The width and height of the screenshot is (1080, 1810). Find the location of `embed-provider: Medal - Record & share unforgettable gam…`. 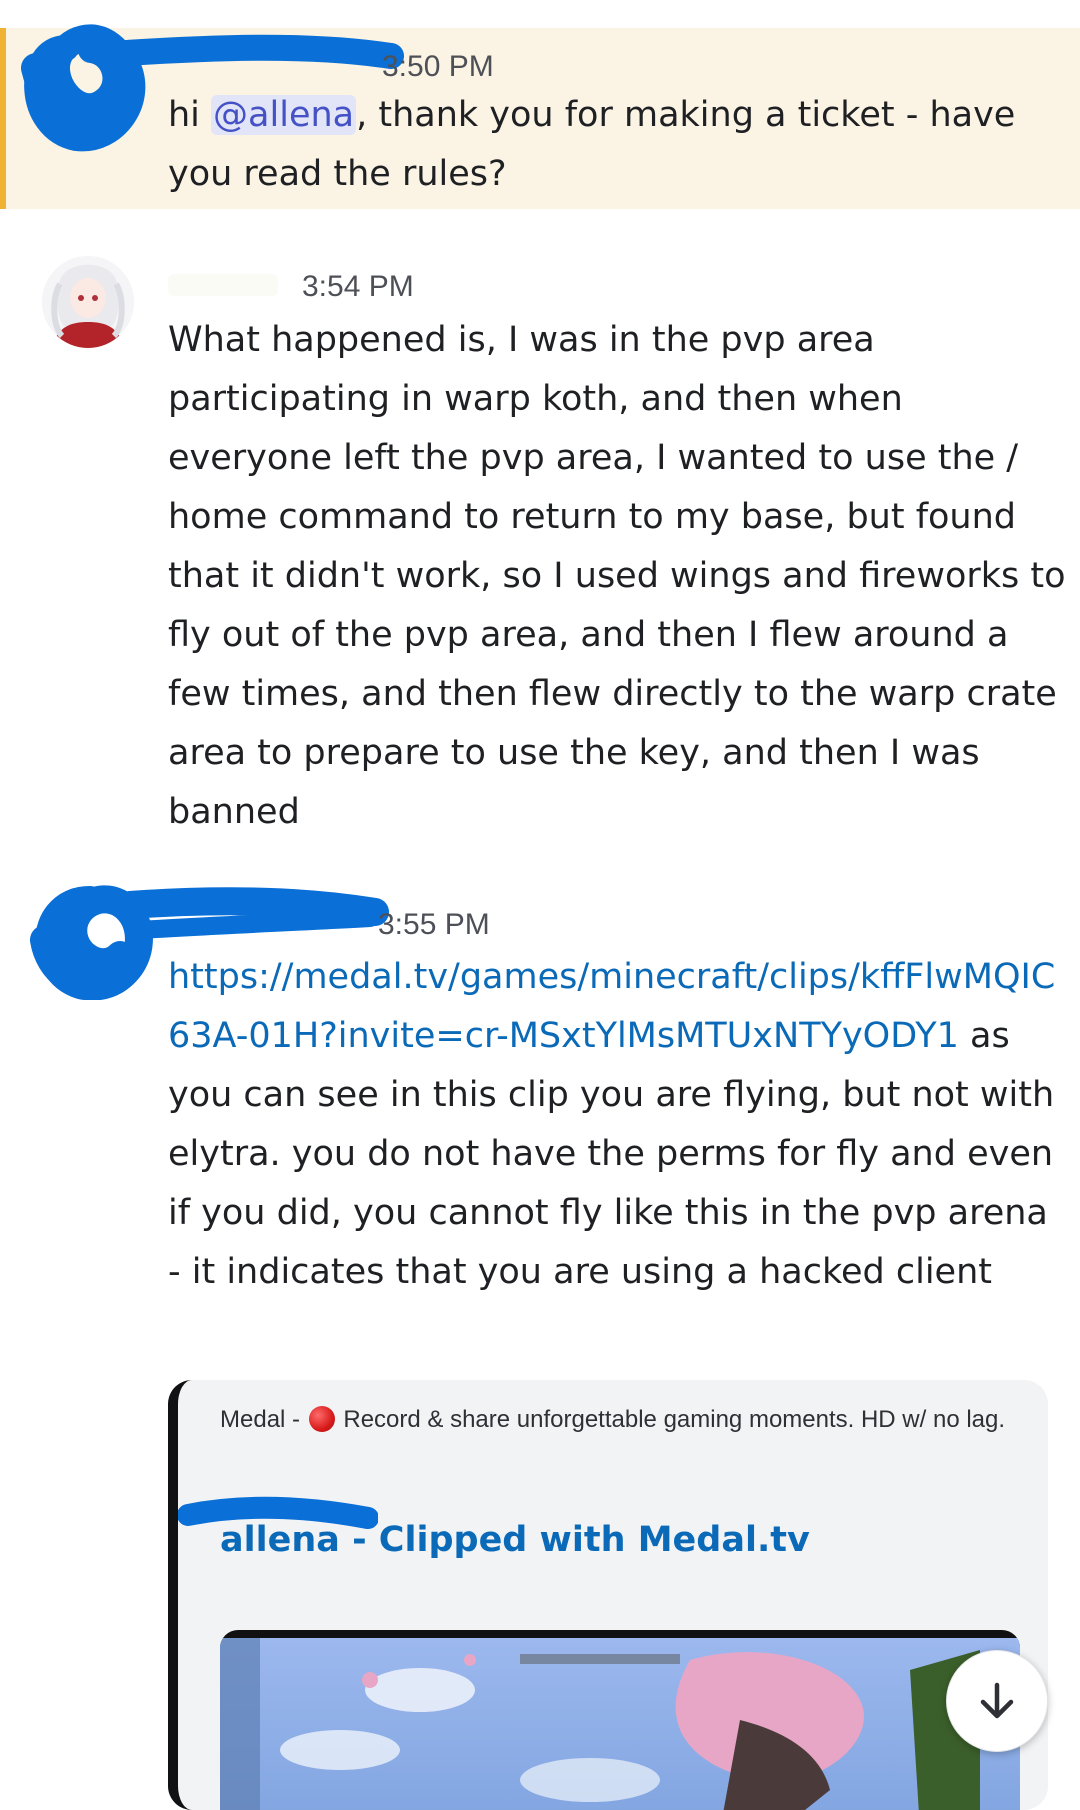

embed-provider: Medal - Record & share unforgettable gam… is located at coordinates (613, 1419).